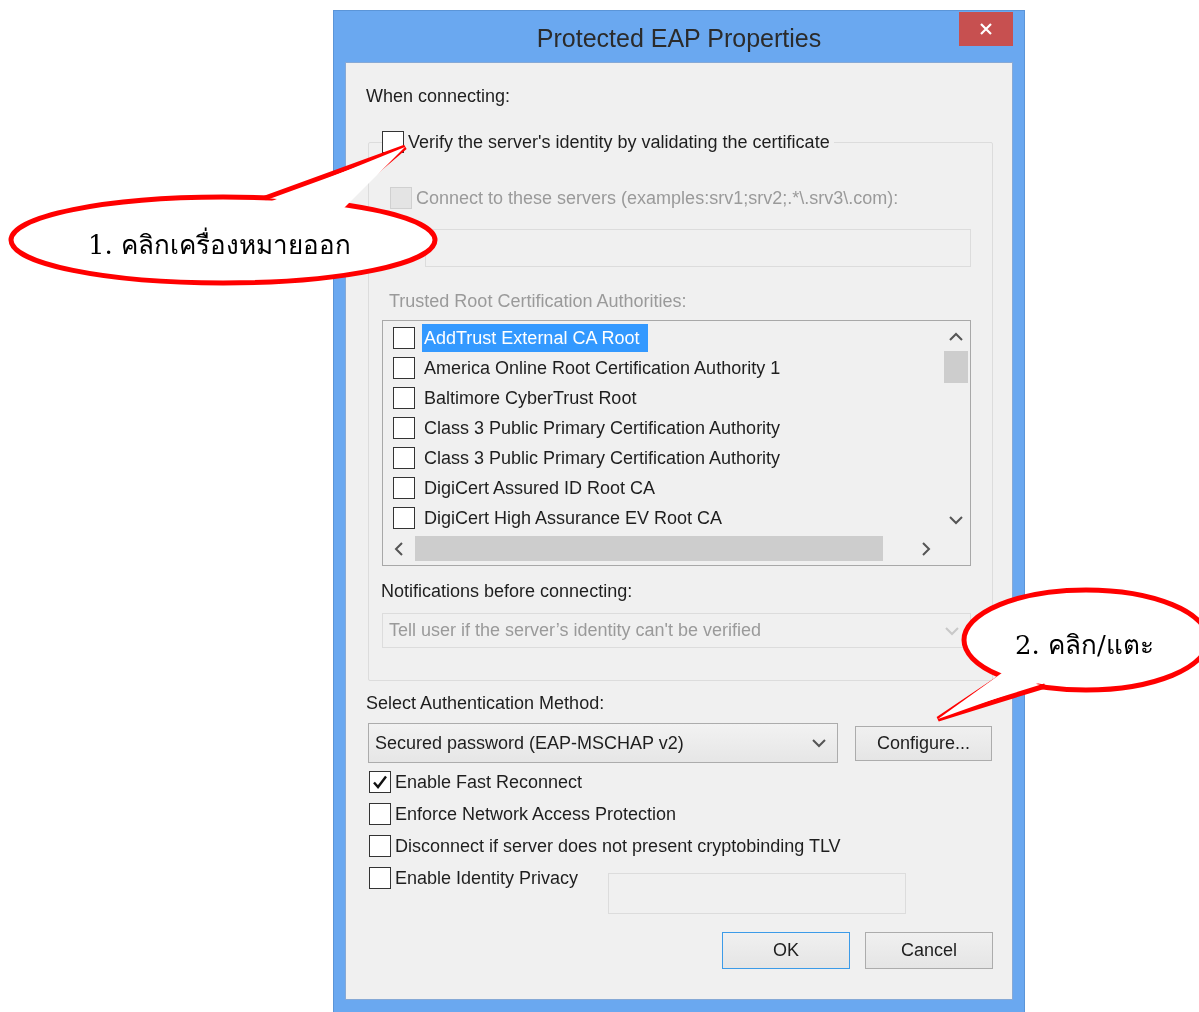  I want to click on checkbox-label: Verify the server's identity by validating the certificate, so click(619, 142).